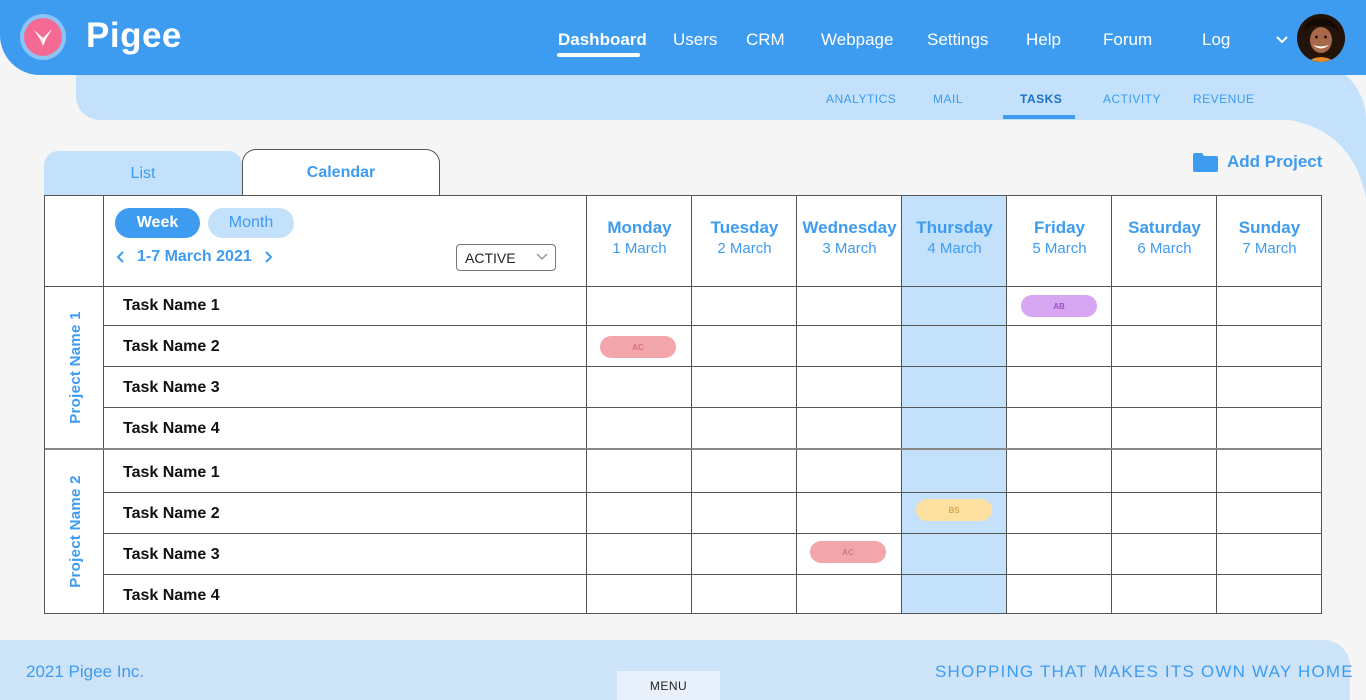  What do you see at coordinates (639, 237) in the screenshot?
I see `day-header-monday: Monday 1 March` at bounding box center [639, 237].